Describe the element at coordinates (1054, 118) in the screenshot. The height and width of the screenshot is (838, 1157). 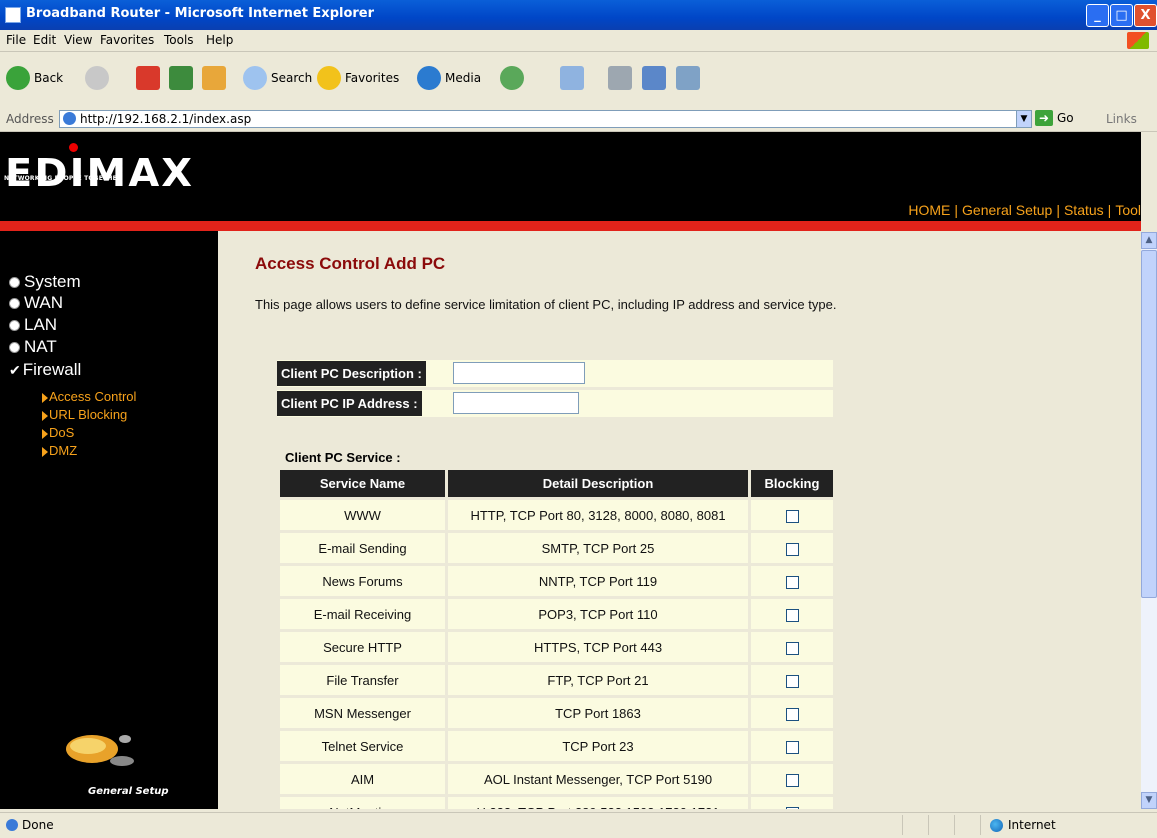
I see `go-button: ➜ Go` at that location.